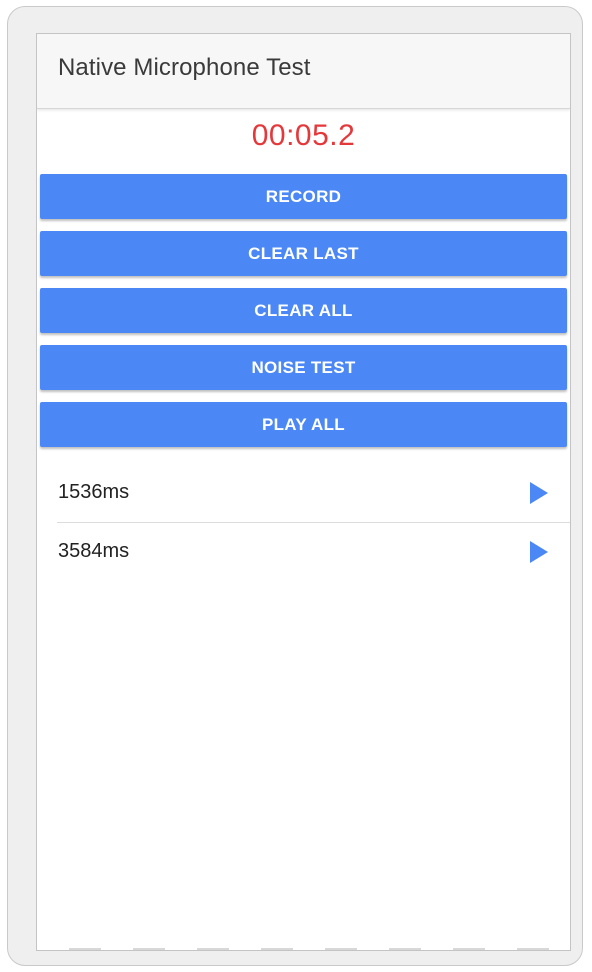  Describe the element at coordinates (94, 551) in the screenshot. I see `recording-duration-label: 3584ms` at that location.